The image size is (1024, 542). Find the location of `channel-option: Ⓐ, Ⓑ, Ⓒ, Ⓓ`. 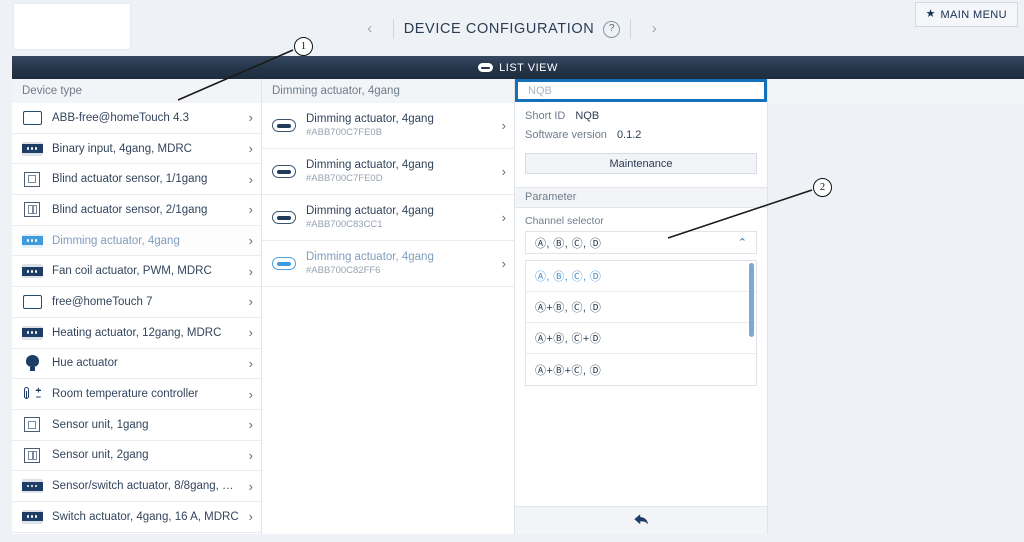

channel-option: Ⓐ, Ⓑ, Ⓒ, Ⓓ is located at coordinates (641, 276).